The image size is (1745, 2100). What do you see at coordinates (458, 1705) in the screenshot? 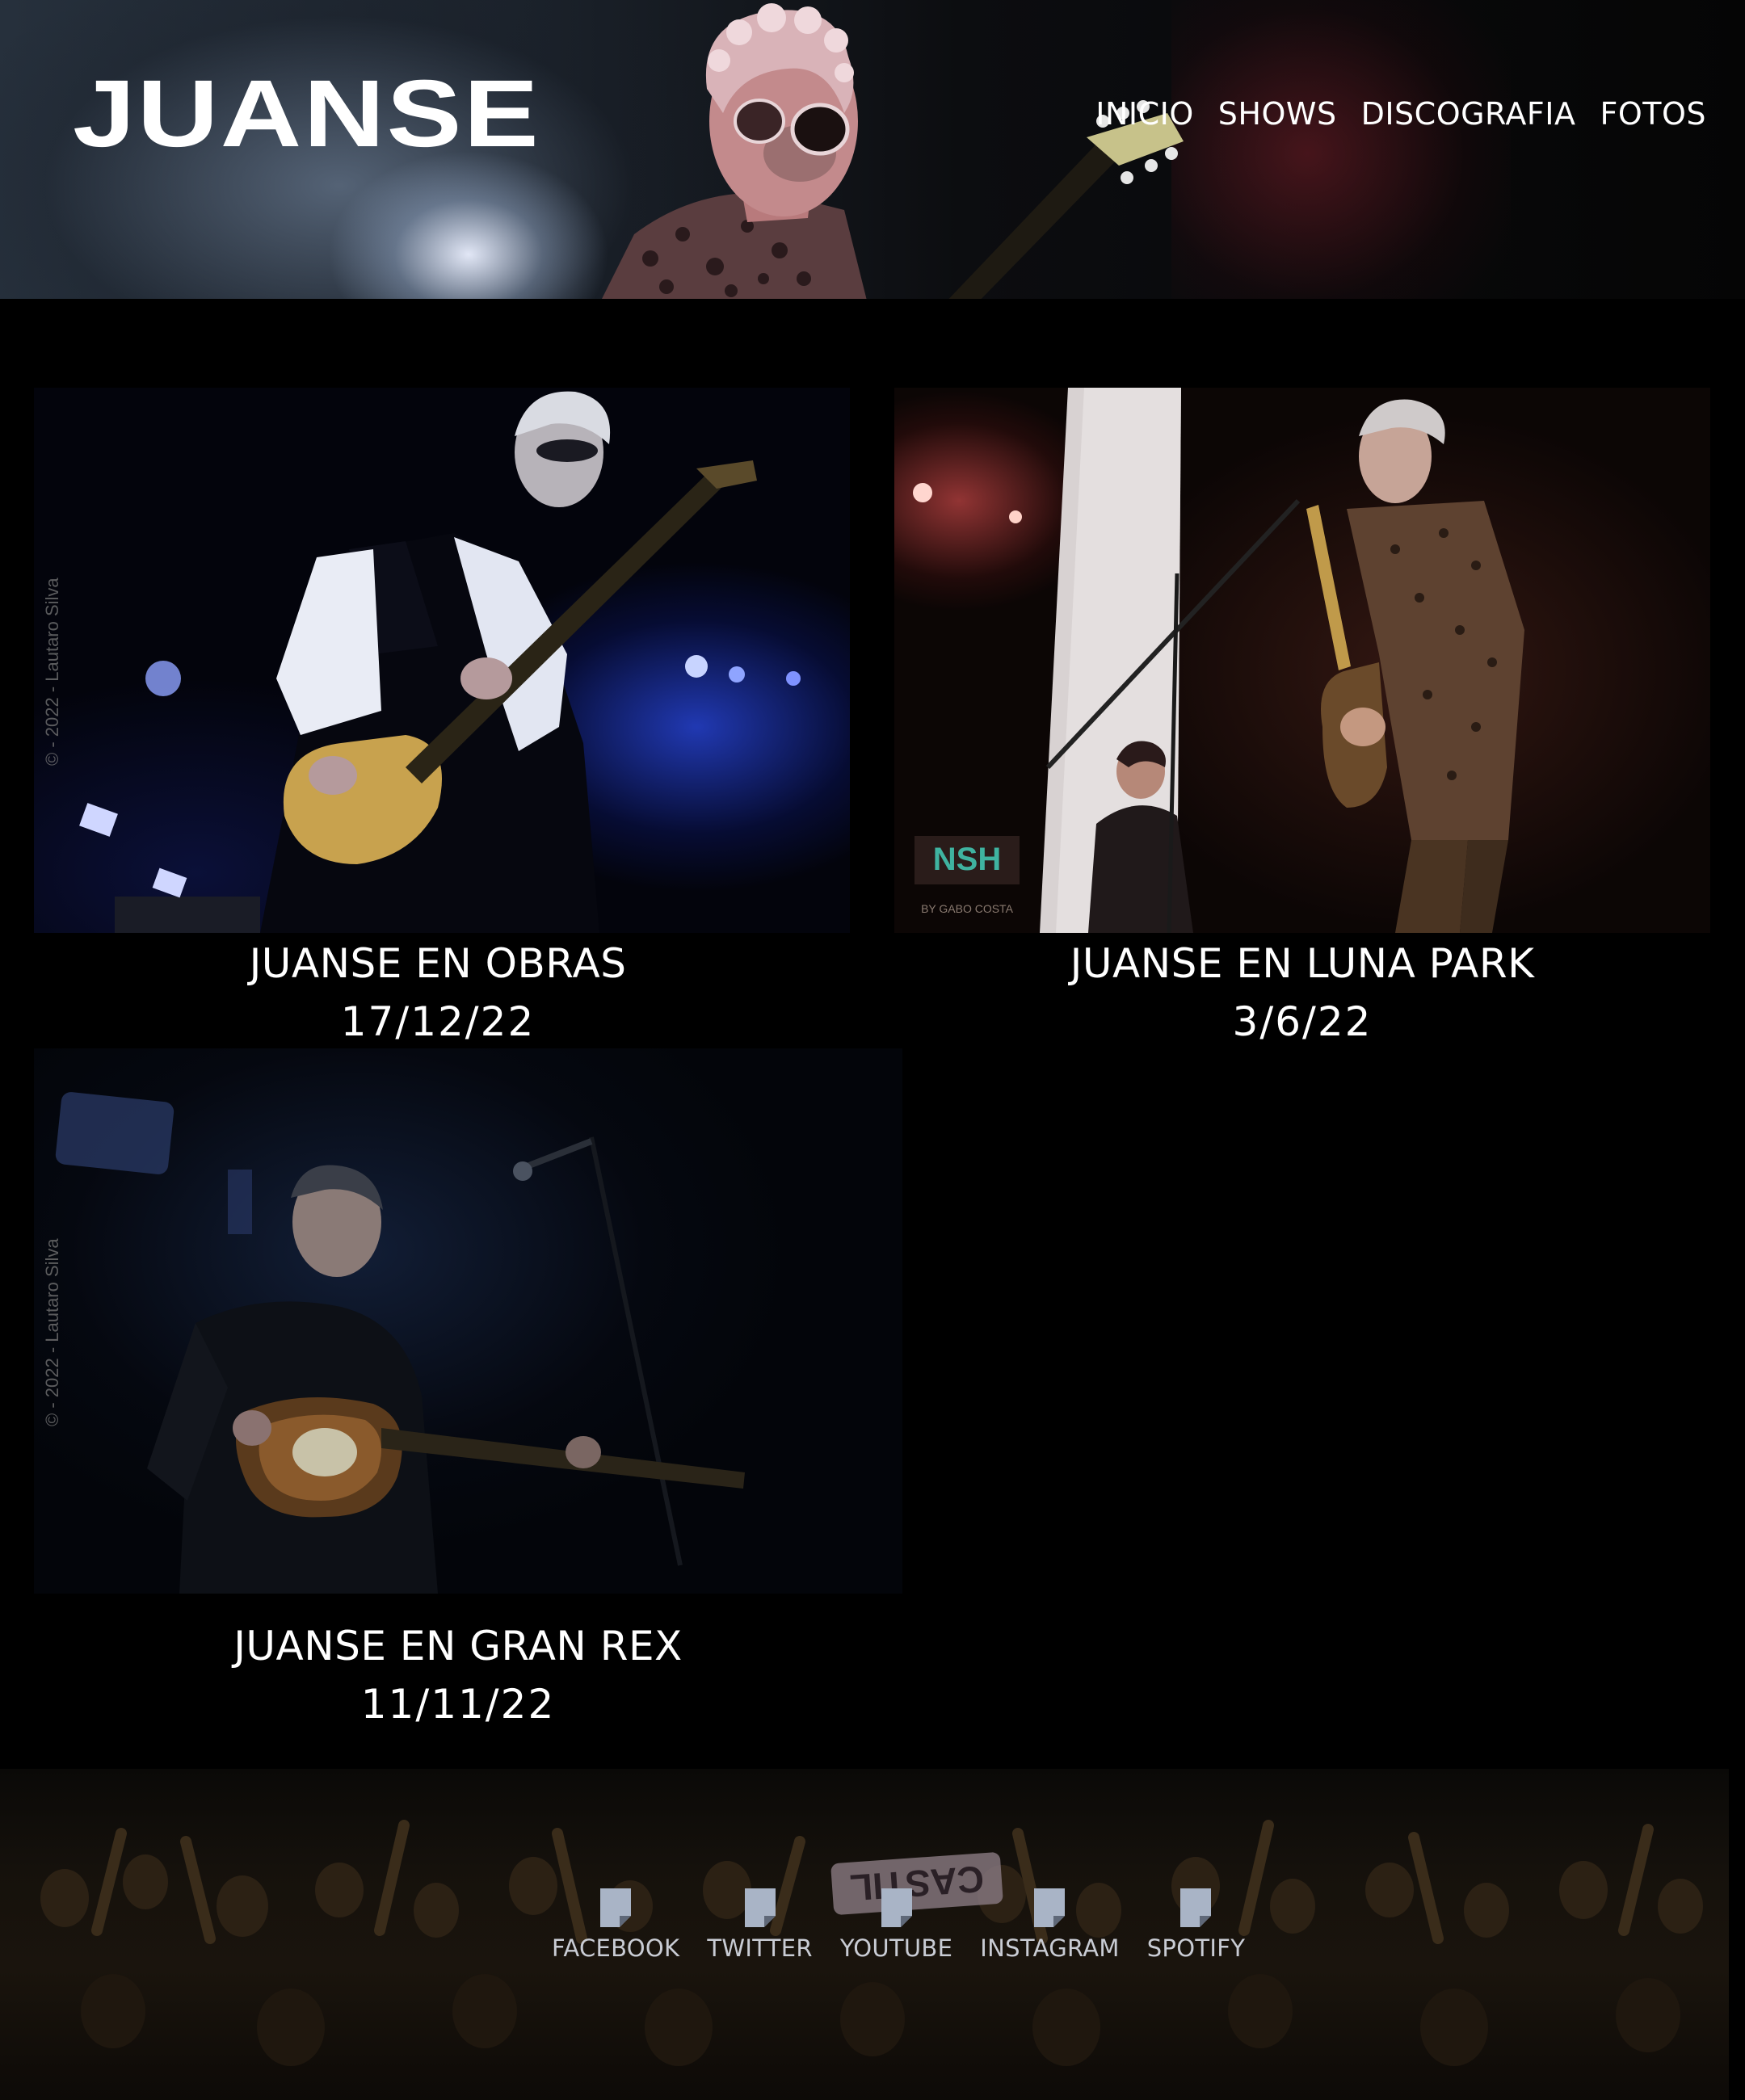
I see `show-date: 11/11/22` at bounding box center [458, 1705].